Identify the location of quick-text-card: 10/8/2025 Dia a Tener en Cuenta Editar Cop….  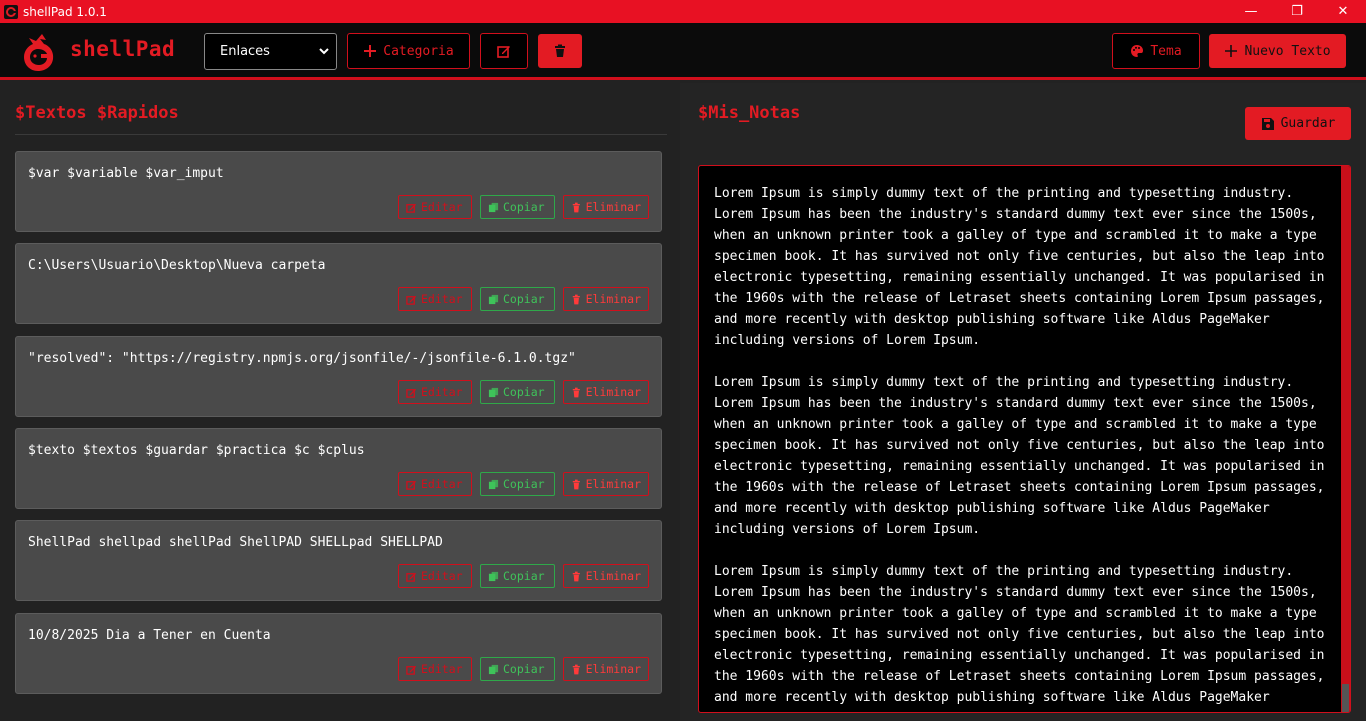
(338, 653).